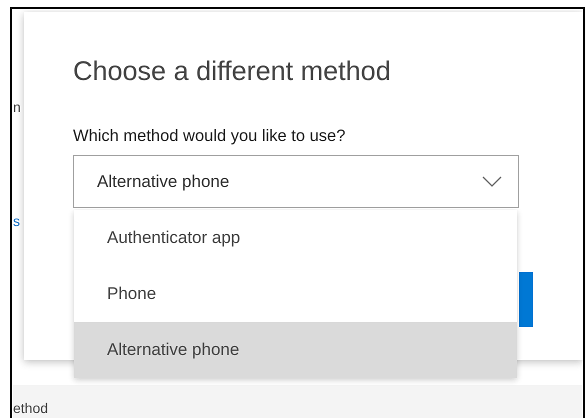 This screenshot has height=418, width=586. What do you see at coordinates (295, 350) in the screenshot?
I see `dropdown-option: Alternative phone` at bounding box center [295, 350].